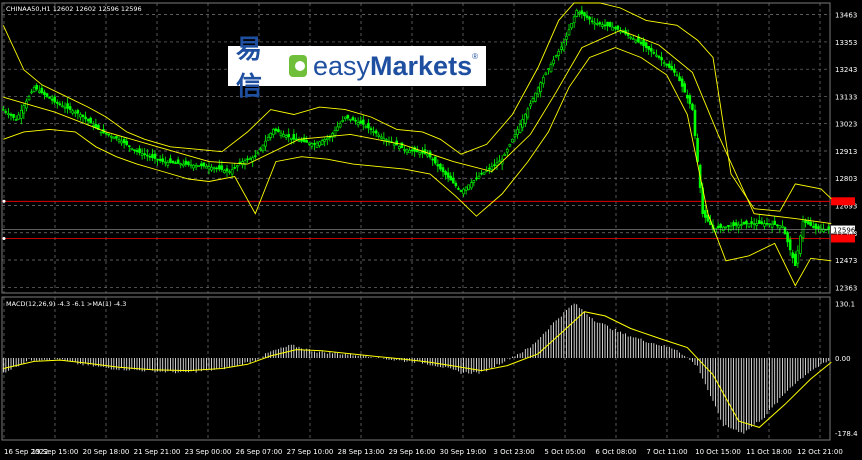 The height and width of the screenshot is (460, 862). What do you see at coordinates (297, 66) in the screenshot?
I see `logo-mark-icon` at bounding box center [297, 66].